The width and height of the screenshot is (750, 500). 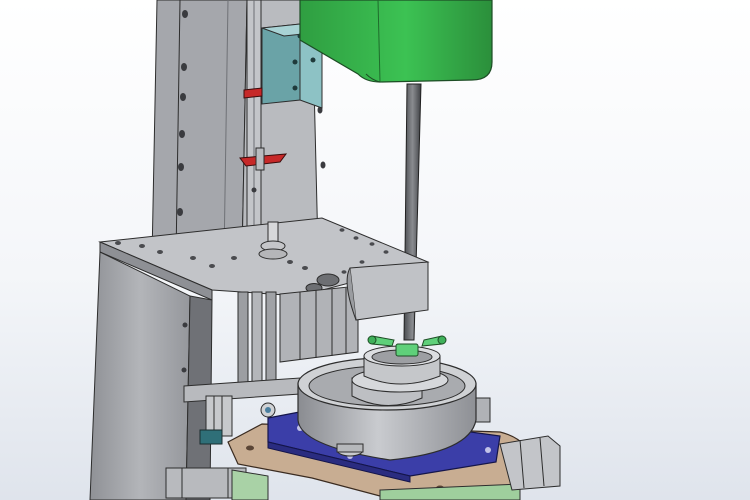 What do you see at coordinates (254, 130) in the screenshot?
I see `linear-guide-rail` at bounding box center [254, 130].